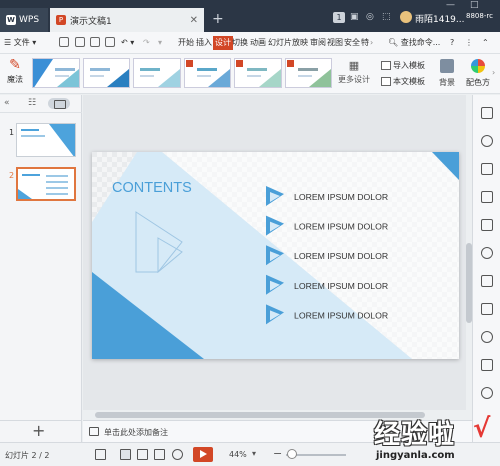  What do you see at coordinates (20, 43) in the screenshot?
I see `file-menu: ☰ 文件 ▾` at bounding box center [20, 43].